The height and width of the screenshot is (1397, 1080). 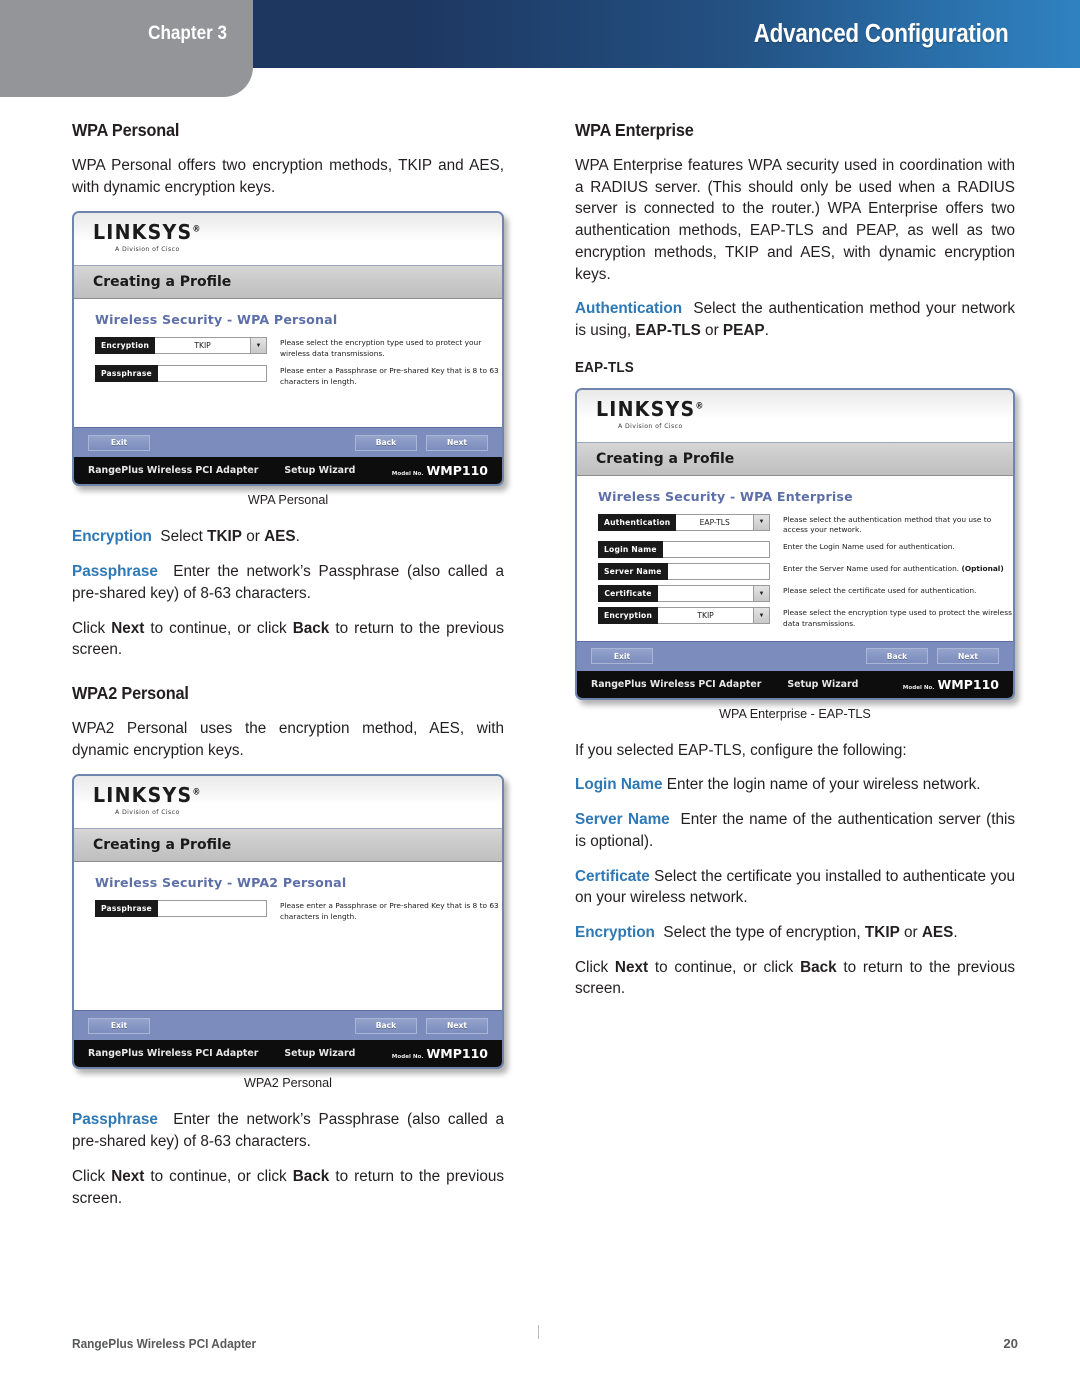 I want to click on click-mid: to continue, or click, so click(x=218, y=1176).